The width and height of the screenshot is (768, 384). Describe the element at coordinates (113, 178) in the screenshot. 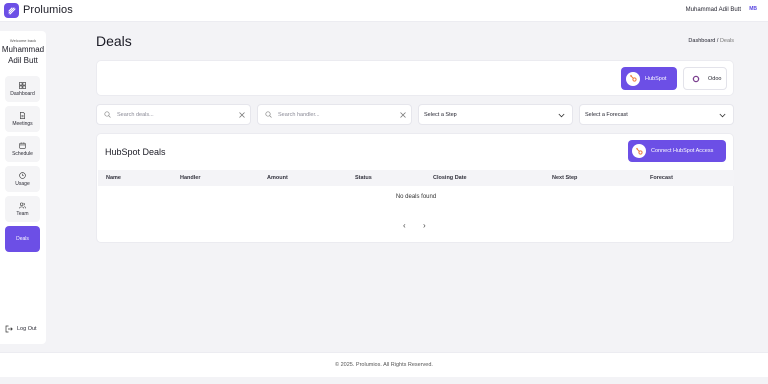

I see `column-header-name: Name` at that location.